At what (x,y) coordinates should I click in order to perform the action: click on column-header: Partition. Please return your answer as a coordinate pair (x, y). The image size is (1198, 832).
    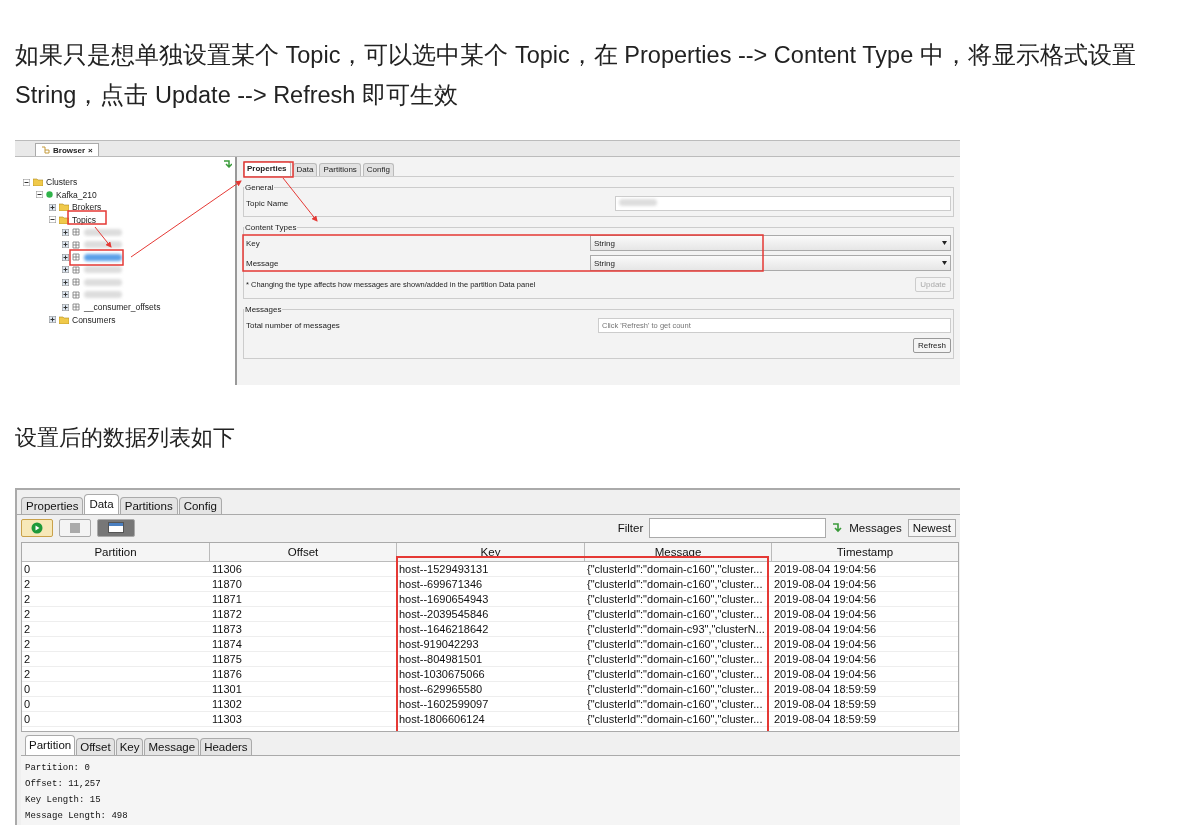
    Looking at the image, I should click on (116, 552).